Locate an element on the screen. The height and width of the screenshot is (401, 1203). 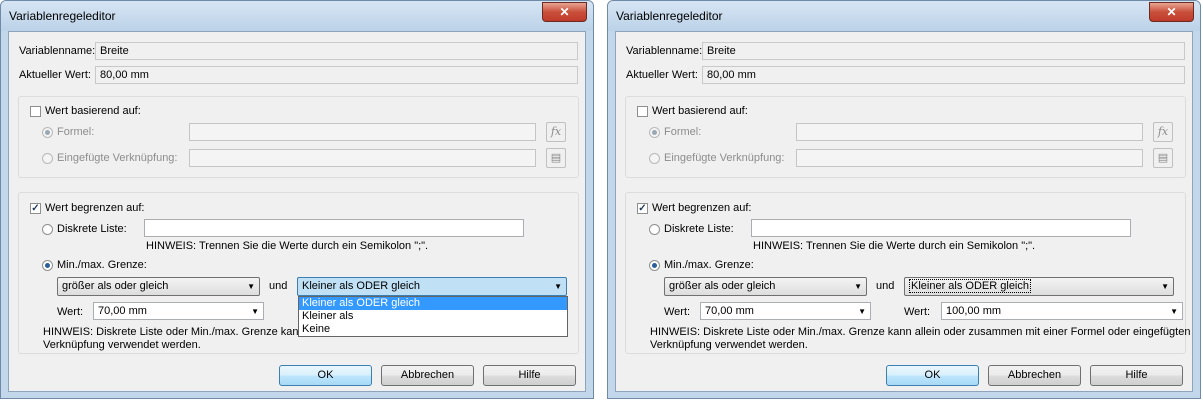
dropdown-option: Kleiner als is located at coordinates (433, 316).